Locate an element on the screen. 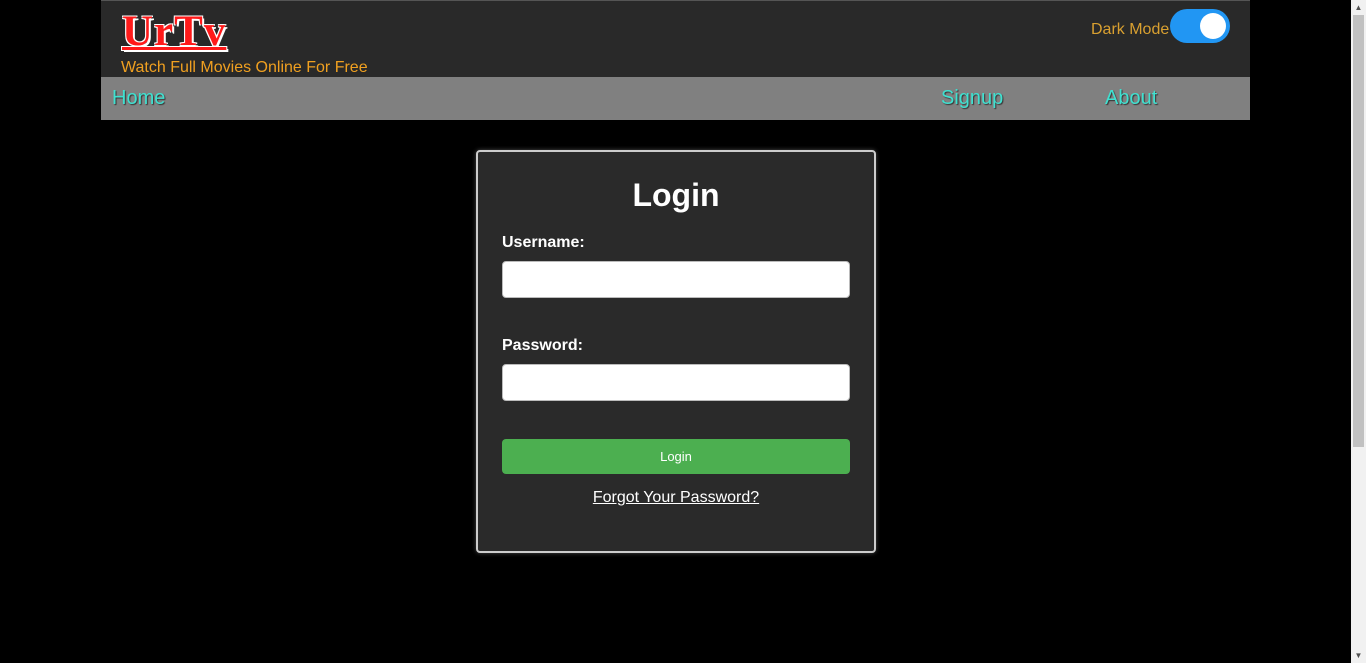 Image resolution: width=1366 pixels, height=663 pixels. password-label: Password: is located at coordinates (542, 345).